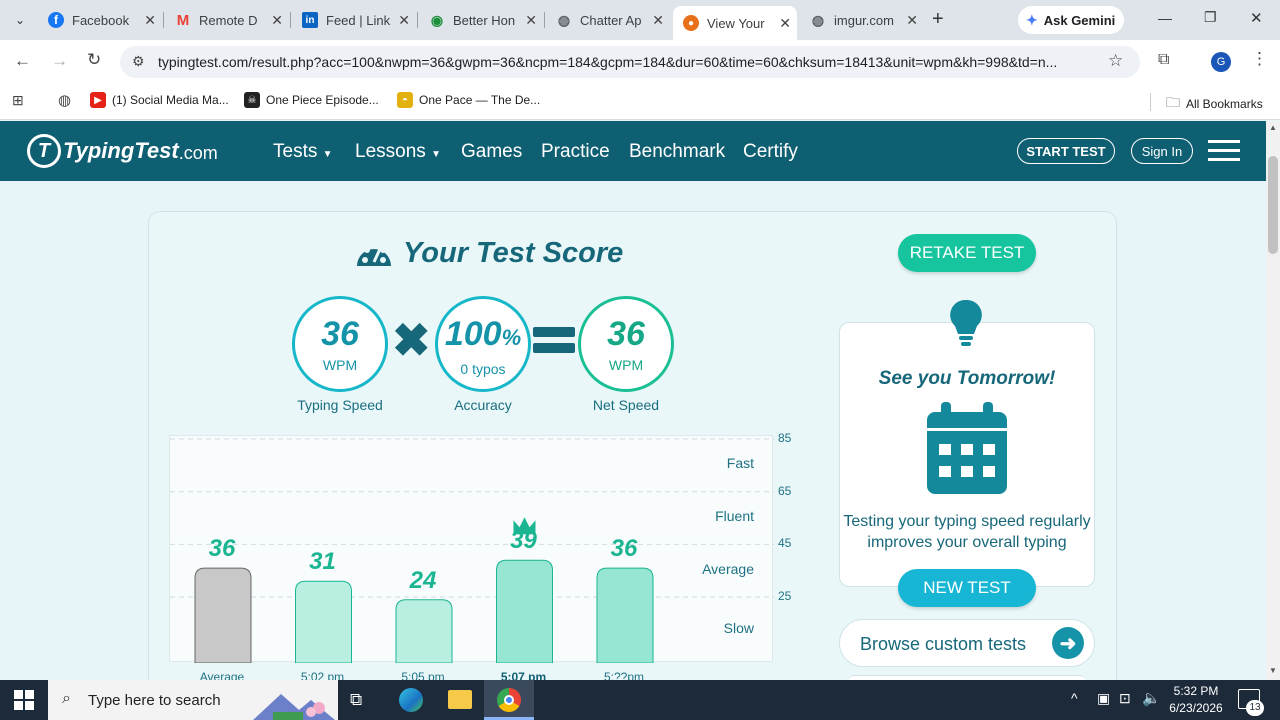  What do you see at coordinates (1259, 59) in the screenshot?
I see `menu-kebab-icon: ⋮` at bounding box center [1259, 59].